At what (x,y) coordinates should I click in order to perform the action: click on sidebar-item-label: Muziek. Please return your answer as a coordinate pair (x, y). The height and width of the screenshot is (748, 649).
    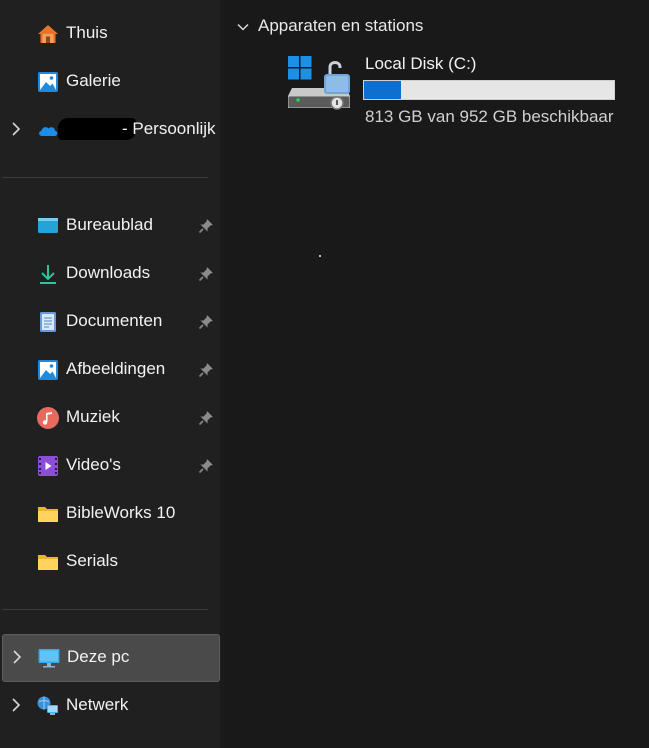
    Looking at the image, I should click on (93, 416).